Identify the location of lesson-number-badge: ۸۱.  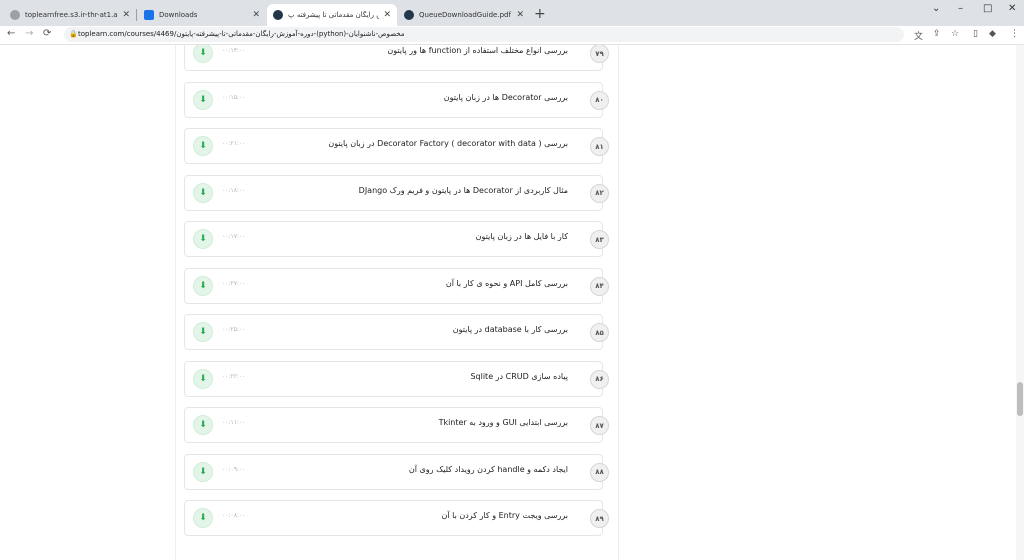
(599, 146).